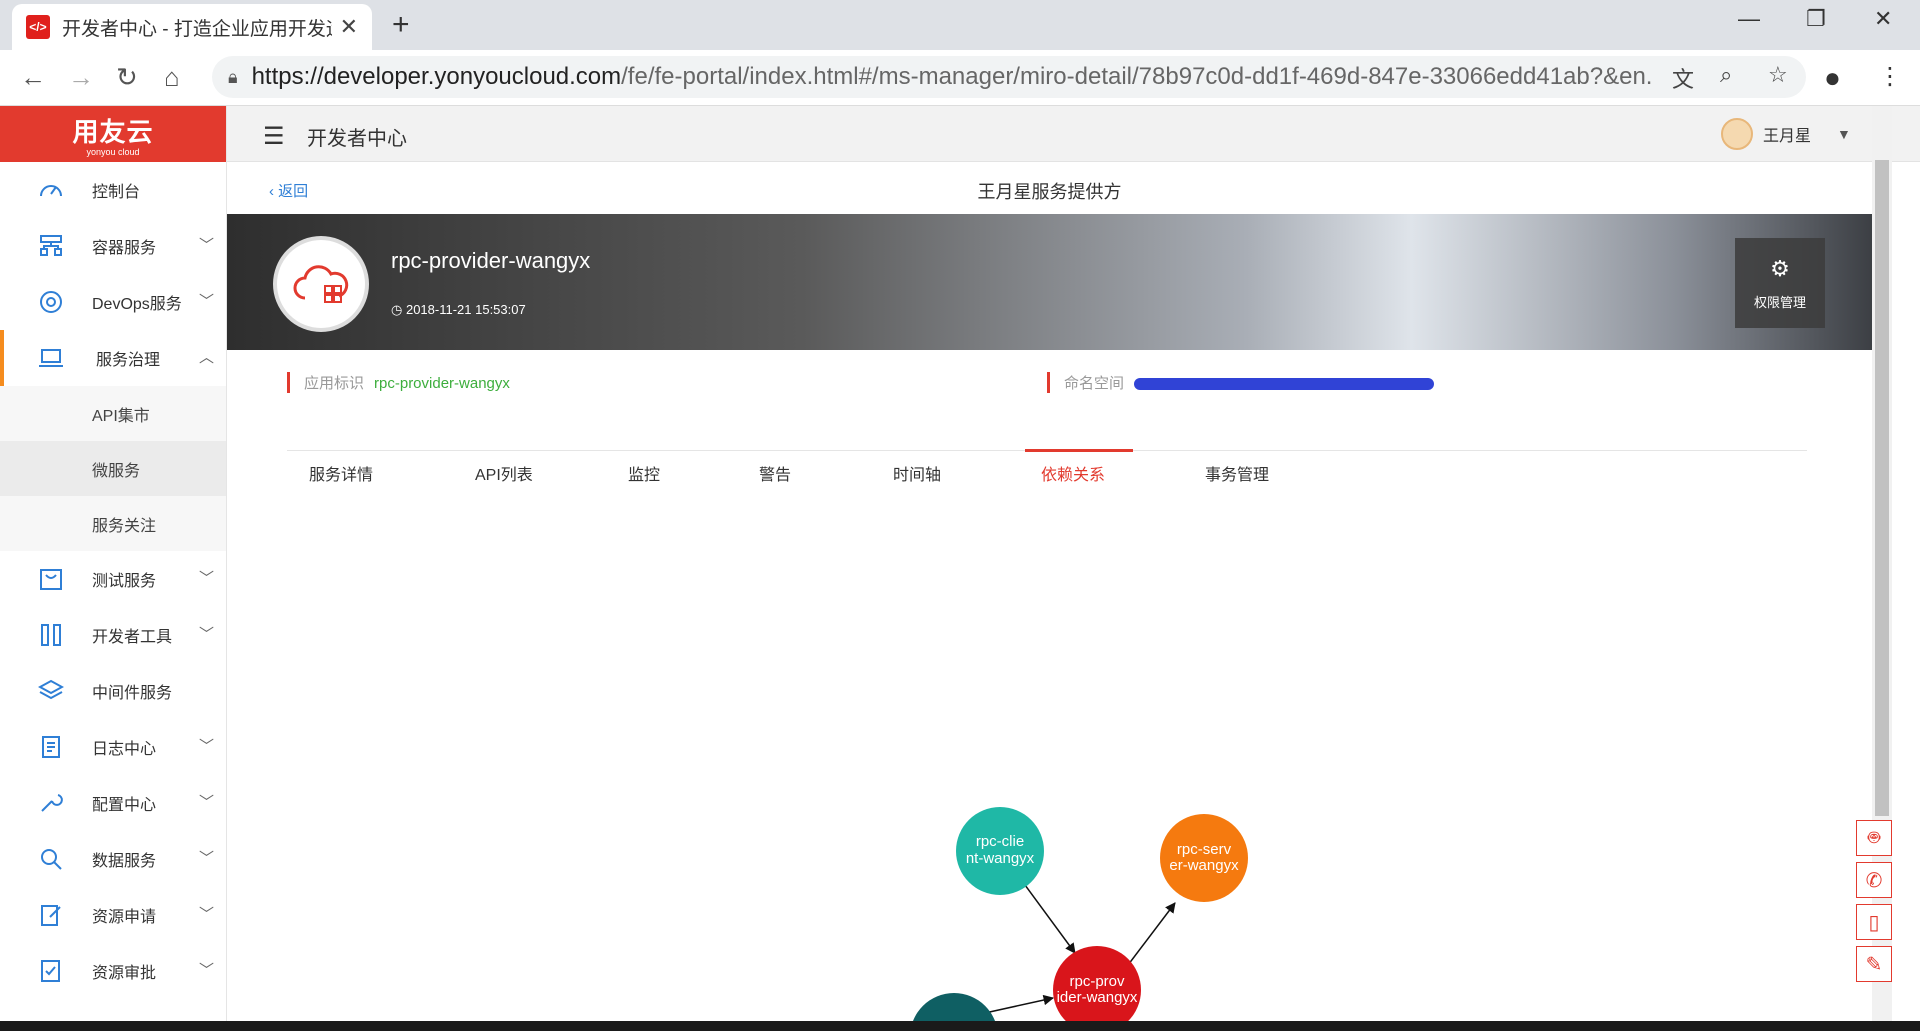 This screenshot has height=1031, width=1920. I want to click on app-id-field: 应用标识 rpc-provider-wangyx, so click(398, 382).